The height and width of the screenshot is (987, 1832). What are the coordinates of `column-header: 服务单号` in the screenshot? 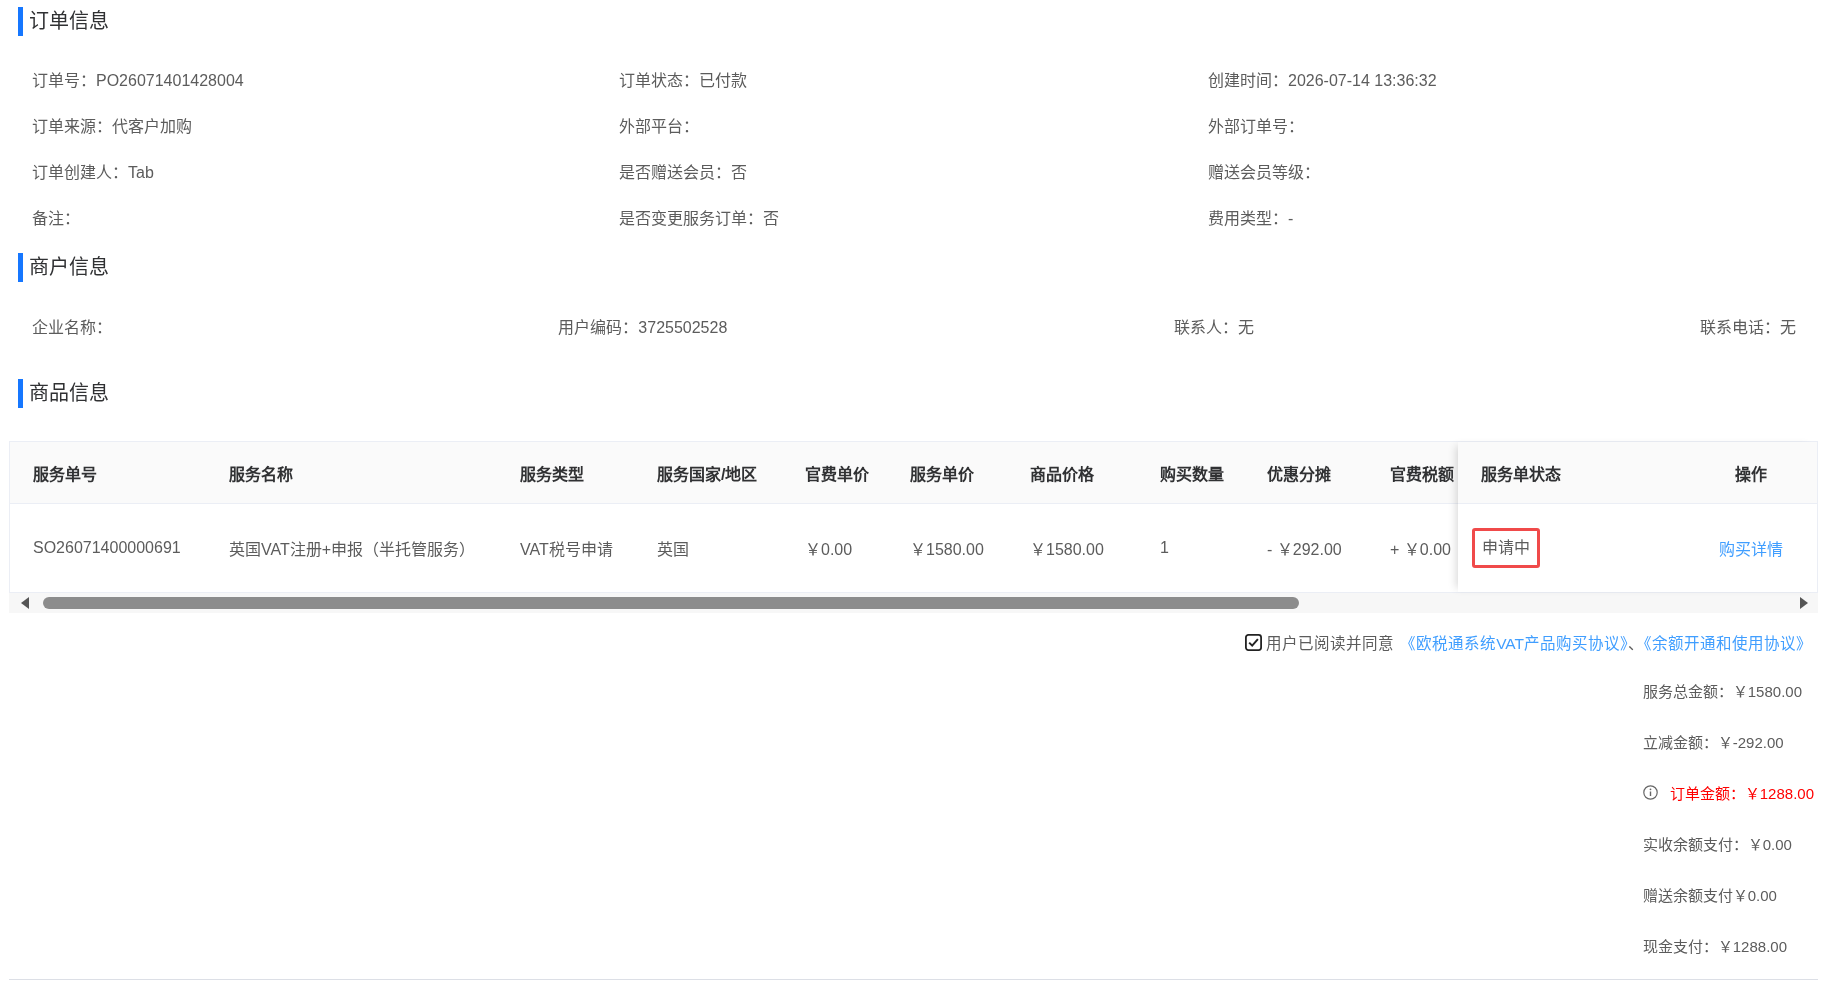 It's located at (65, 474).